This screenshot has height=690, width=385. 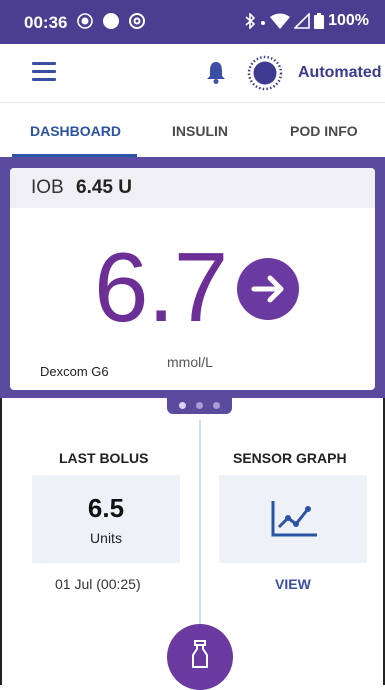 I want to click on bluetooth-icon, so click(x=250, y=21).